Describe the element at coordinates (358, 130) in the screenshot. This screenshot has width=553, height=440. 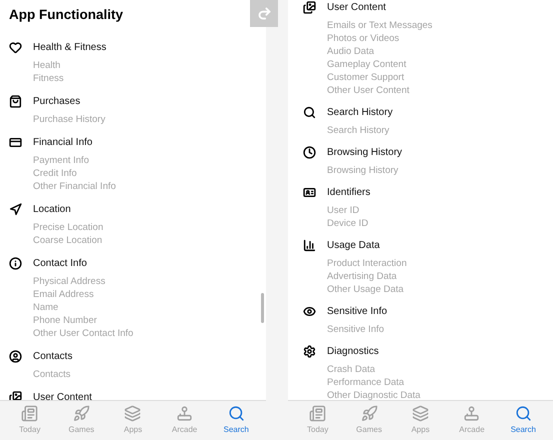
I see `data-type-label: Search History` at that location.